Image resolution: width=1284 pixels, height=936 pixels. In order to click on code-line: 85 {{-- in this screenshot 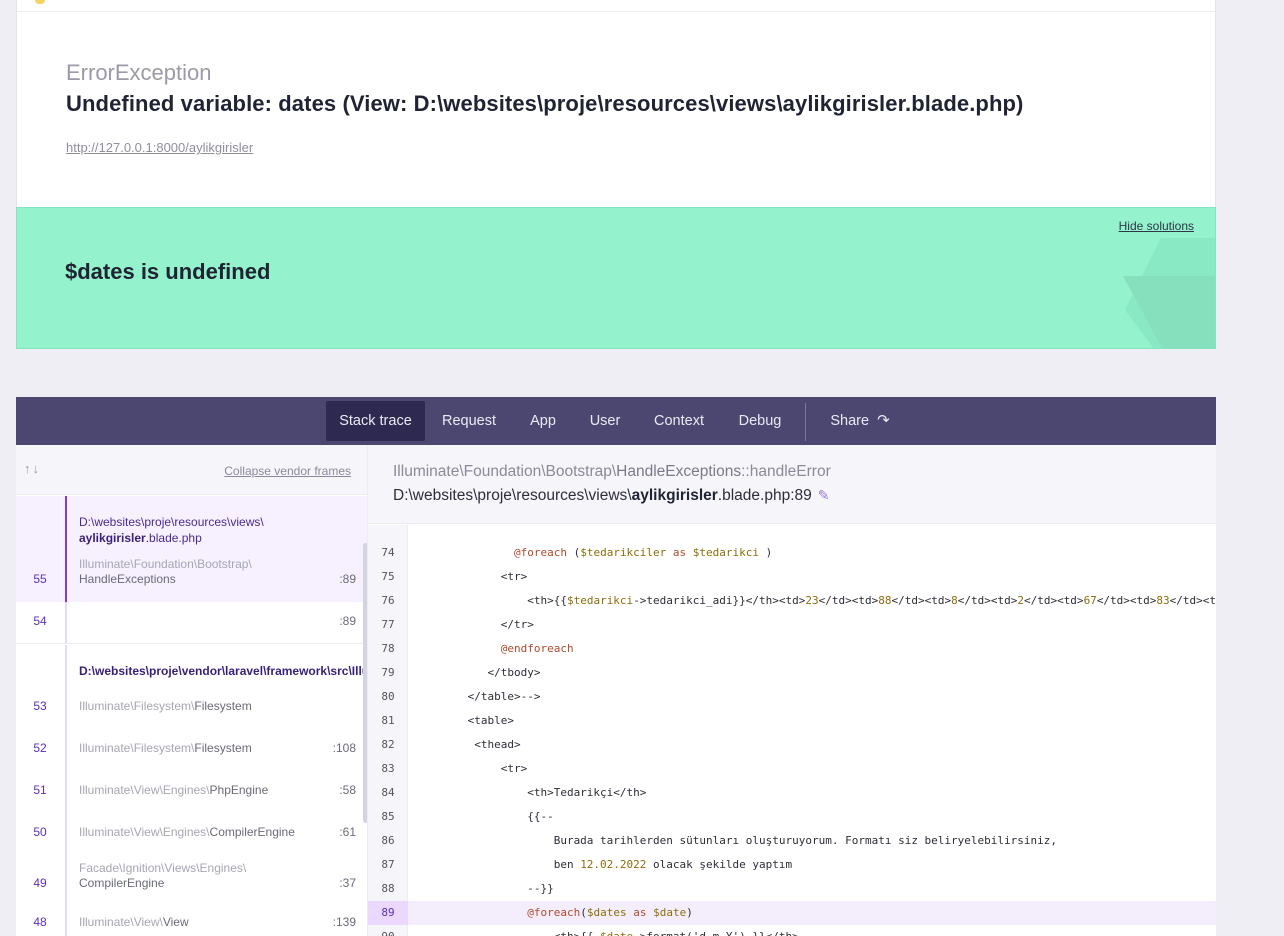, I will do `click(792, 817)`.